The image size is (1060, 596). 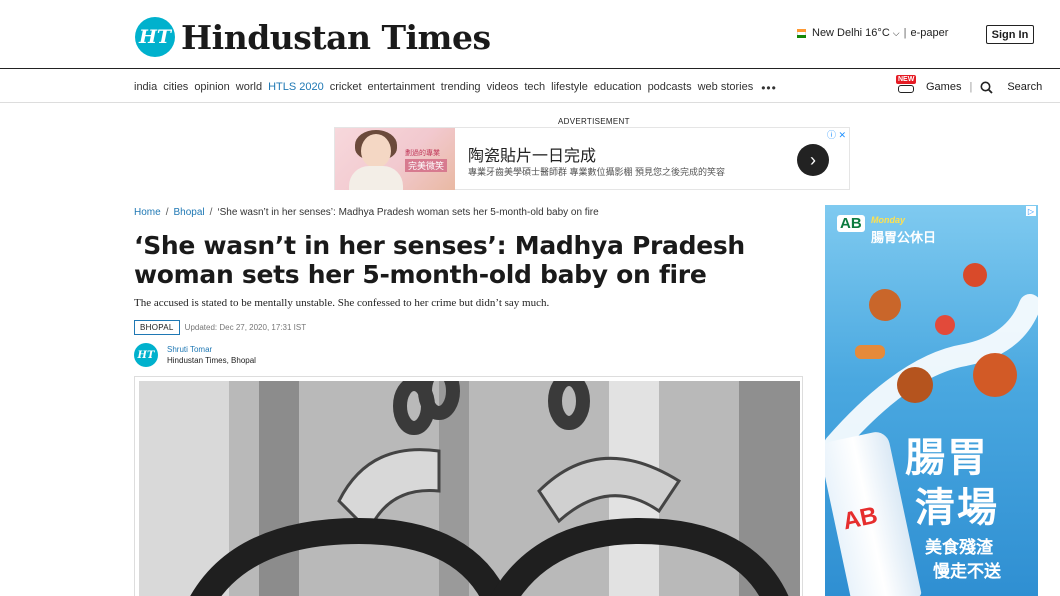 I want to click on ad-next-arrow-icon: ›, so click(x=813, y=160).